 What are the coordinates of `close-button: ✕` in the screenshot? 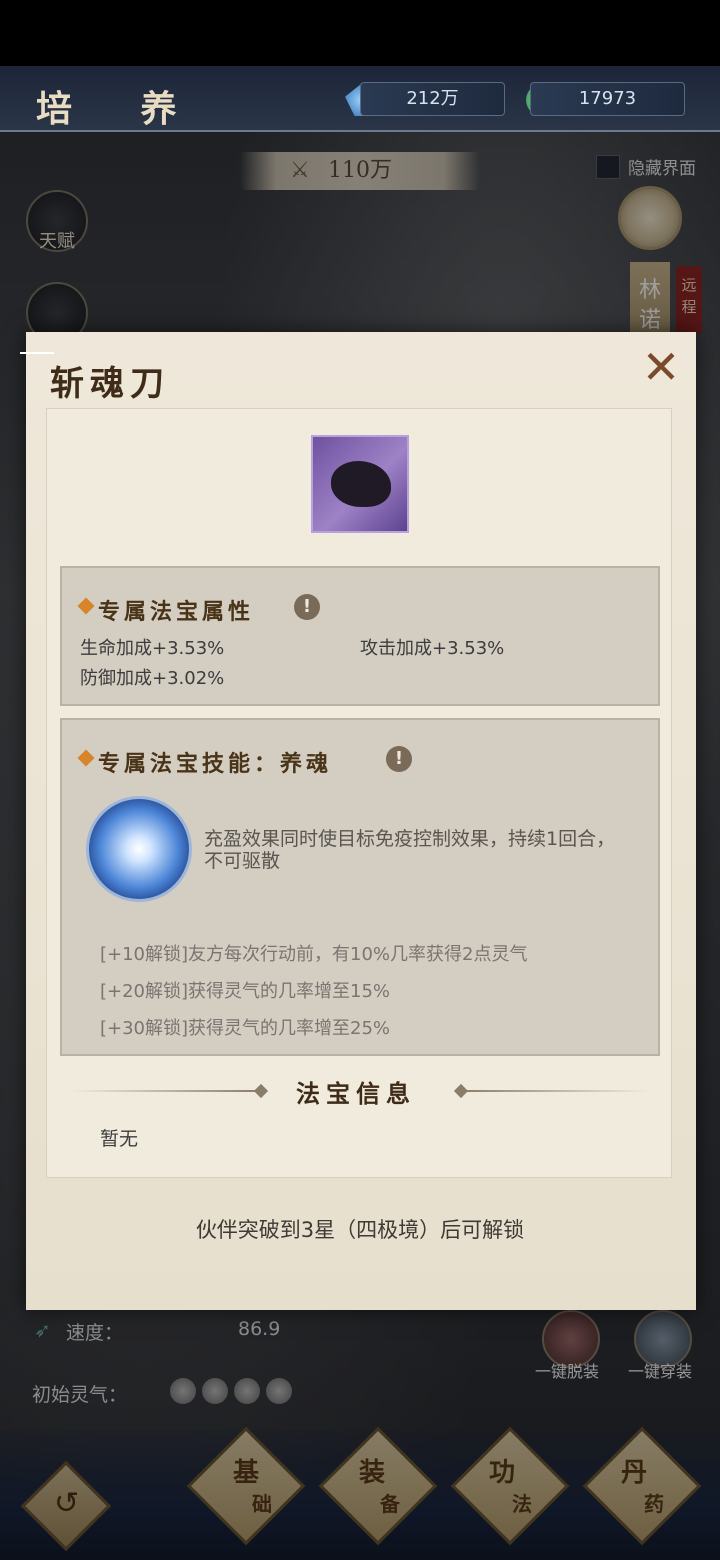 It's located at (661, 367).